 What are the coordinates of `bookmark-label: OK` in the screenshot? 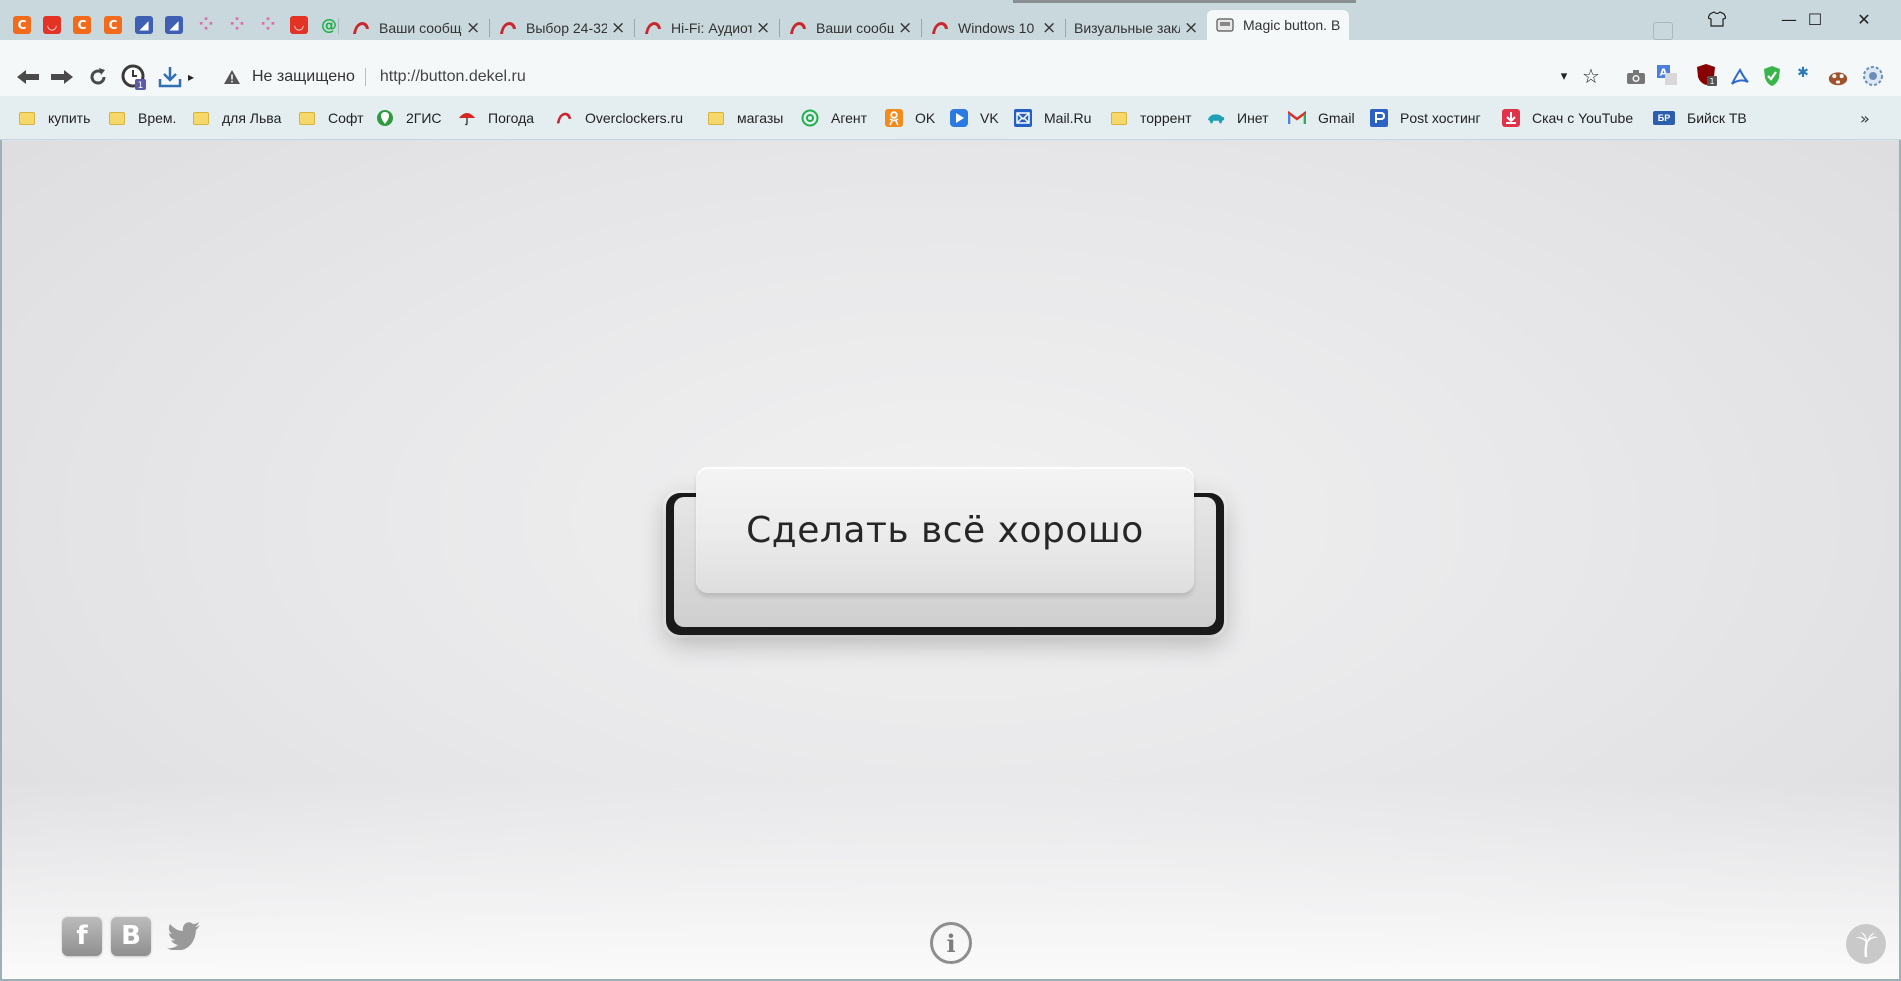 It's located at (925, 118).